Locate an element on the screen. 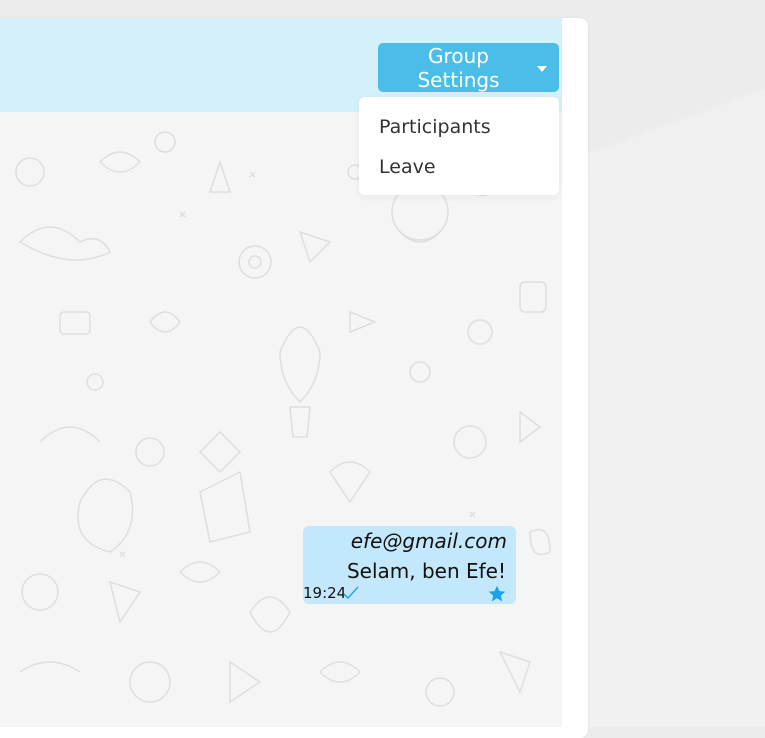 The height and width of the screenshot is (738, 765). message-text: Selam, ben Efe! is located at coordinates (426, 571).